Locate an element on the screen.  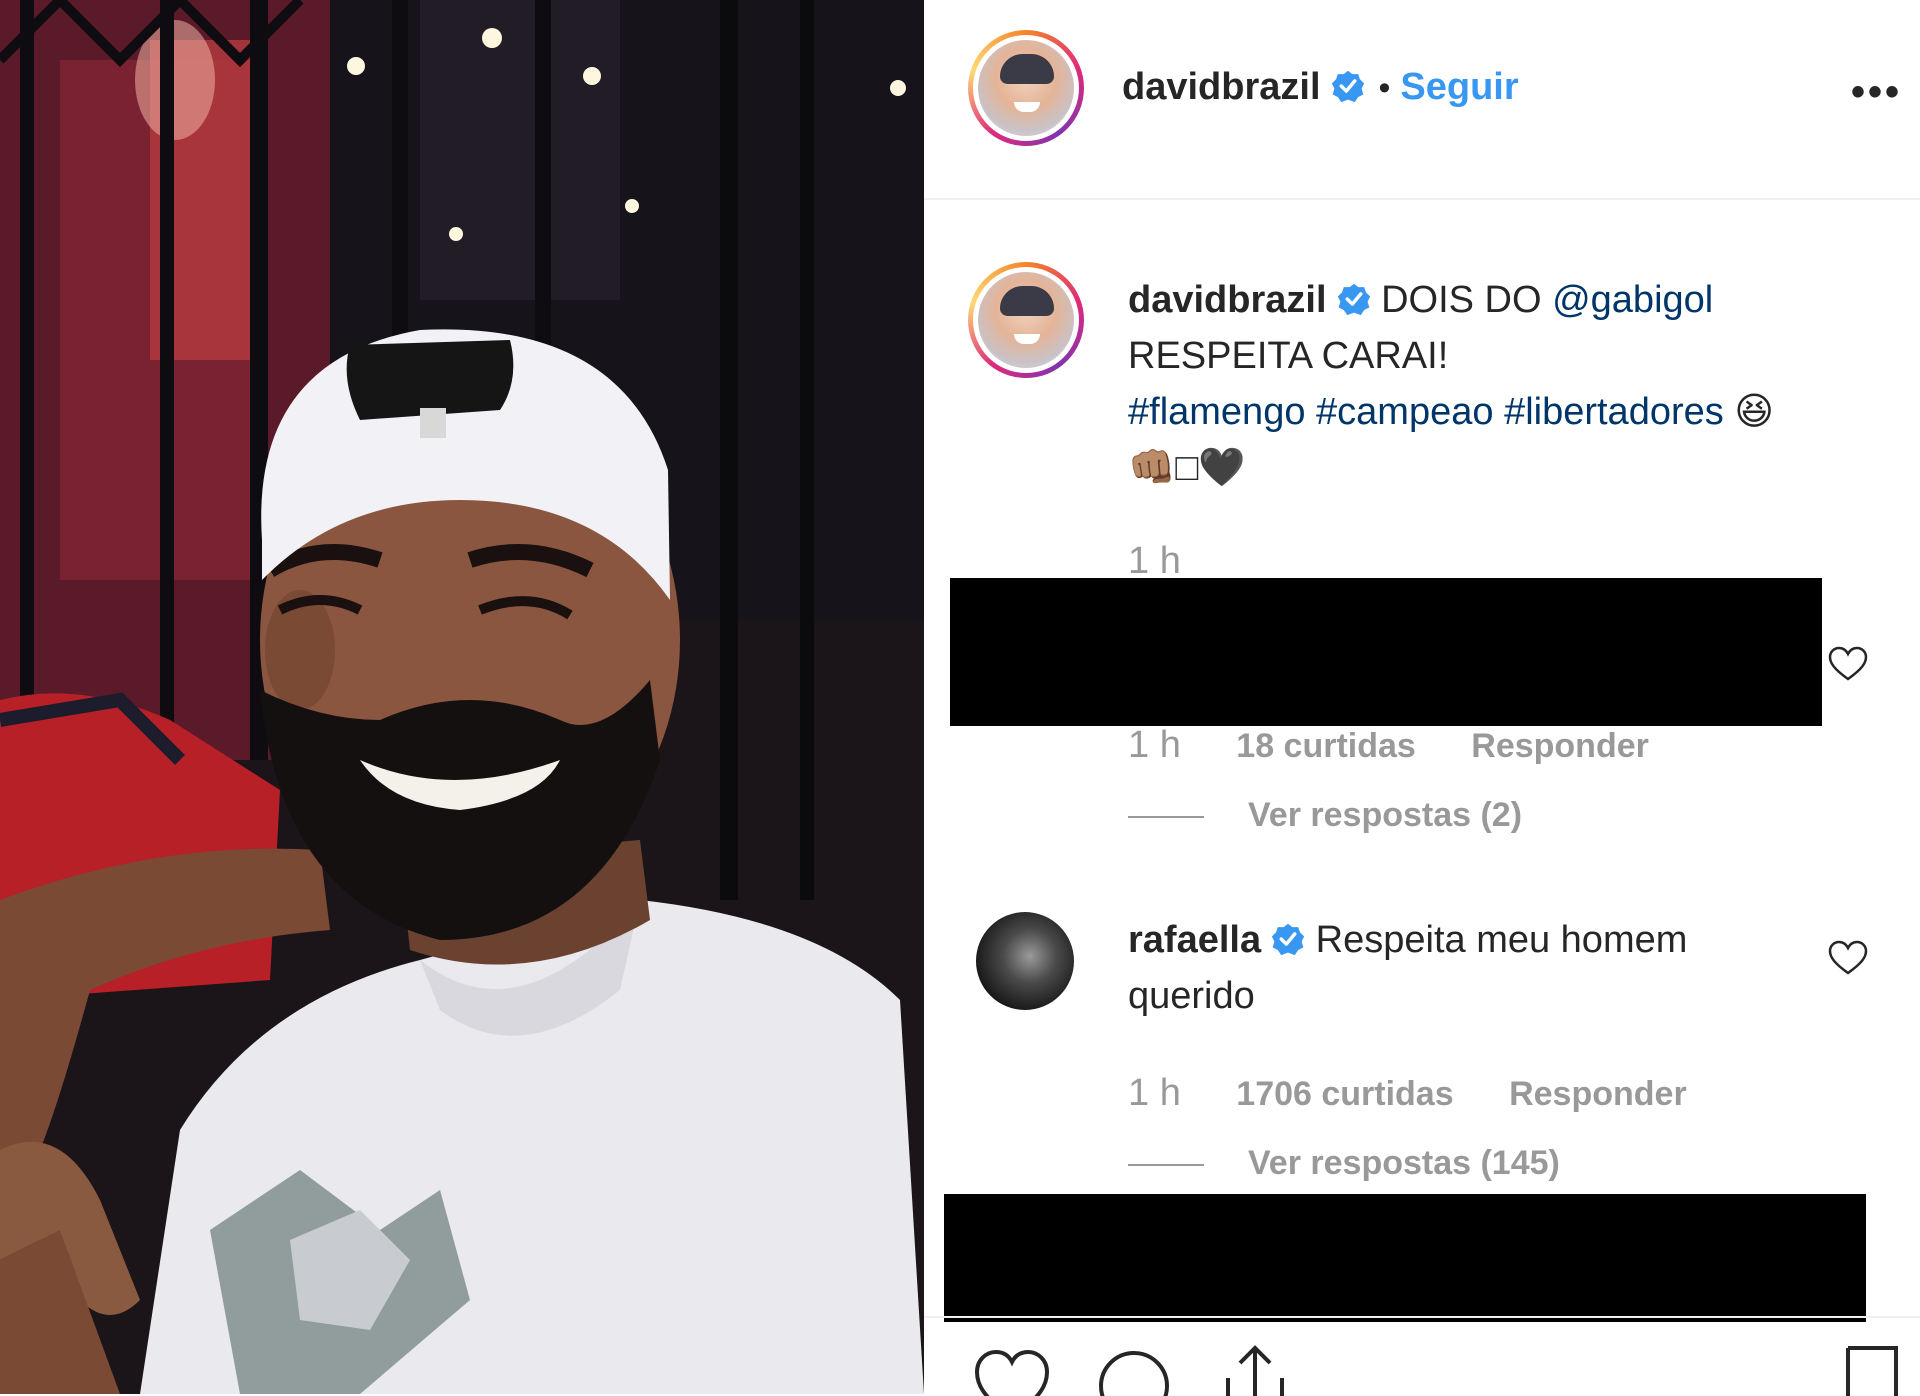
caption-emoji-line: 👊🏽□🖤 is located at coordinates (1187, 468).